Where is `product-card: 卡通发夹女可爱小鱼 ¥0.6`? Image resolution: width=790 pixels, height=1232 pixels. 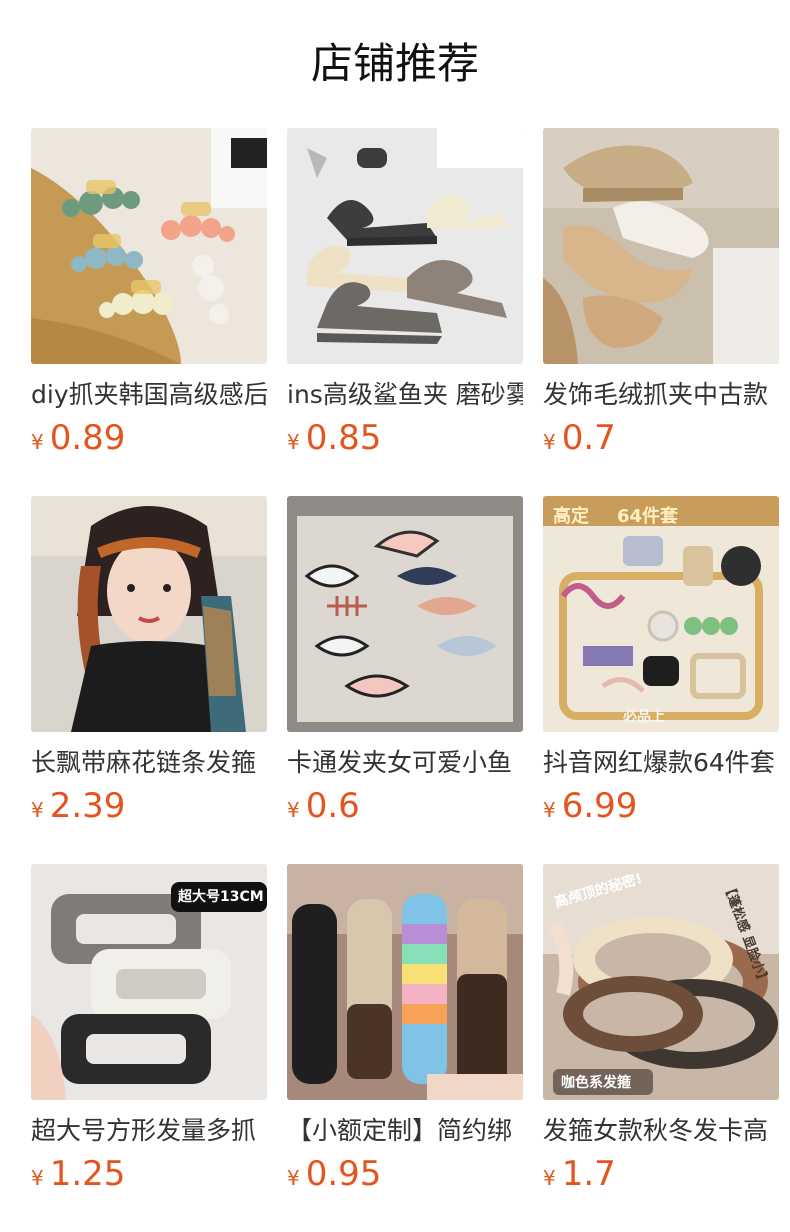
product-card: 卡通发夹女可爱小鱼 ¥0.6 is located at coordinates (405, 680).